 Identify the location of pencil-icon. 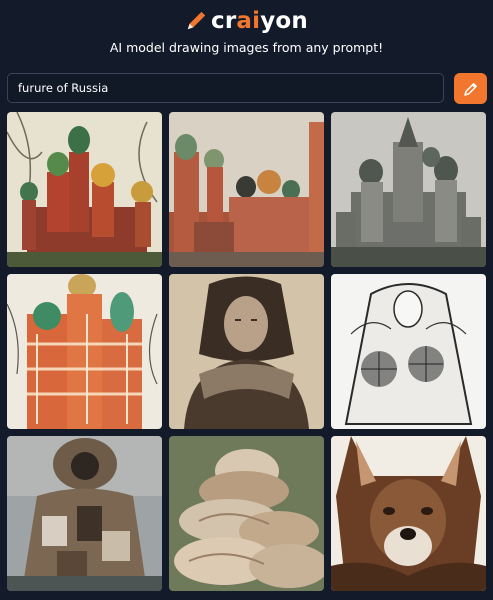
(470, 89).